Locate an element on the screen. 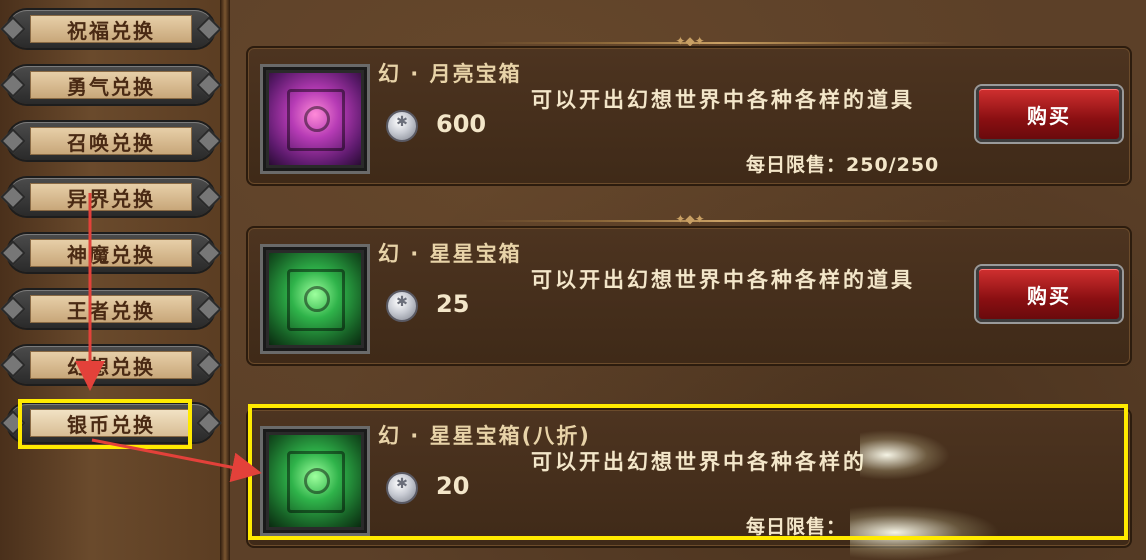 The height and width of the screenshot is (560, 1146). tab-fantasy-exchange: 幻想兑换 is located at coordinates (111, 365).